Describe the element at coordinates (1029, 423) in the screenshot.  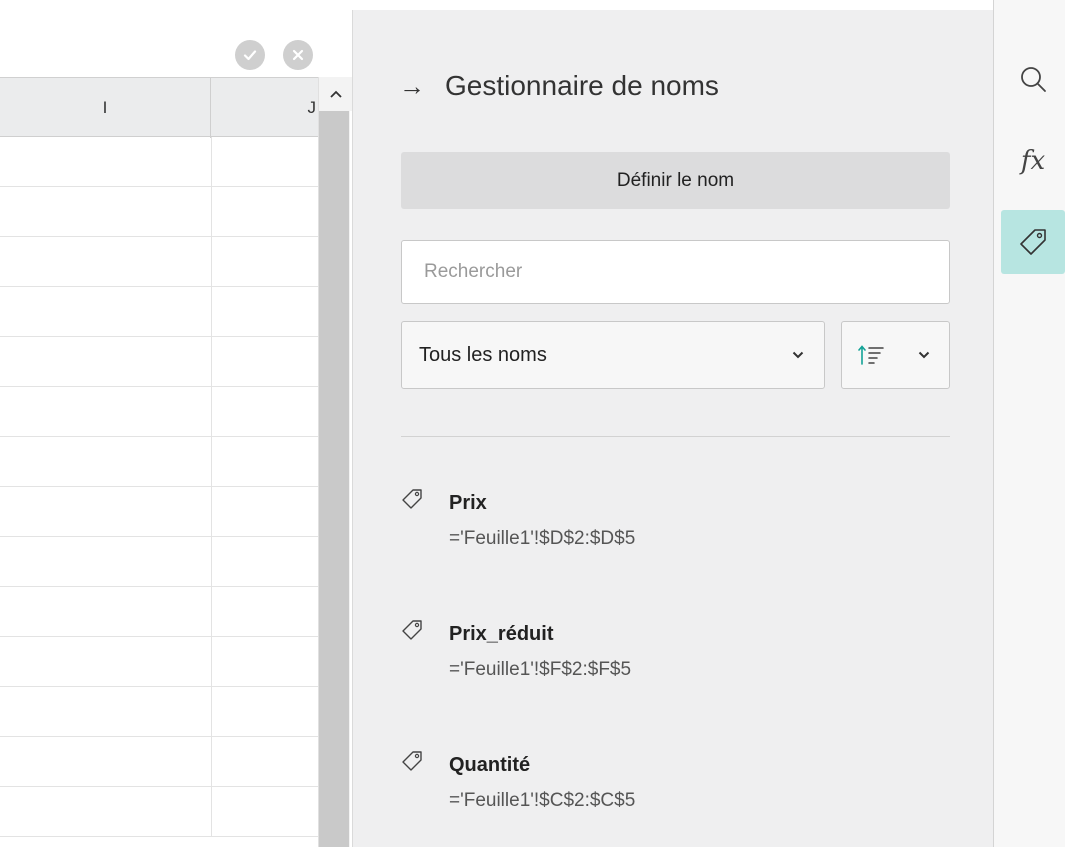
I see `right-toolbar: fx` at that location.